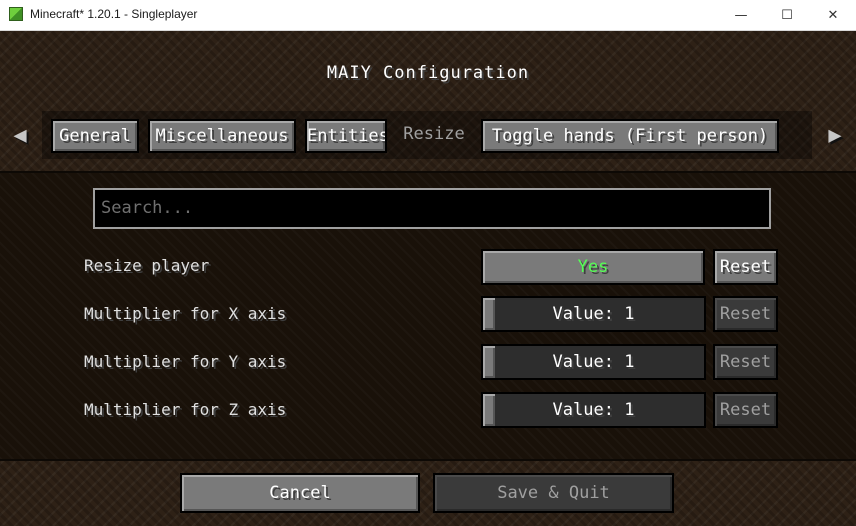 The image size is (856, 526). What do you see at coordinates (745, 362) in the screenshot?
I see `reset-y-axis-button: Reset` at bounding box center [745, 362].